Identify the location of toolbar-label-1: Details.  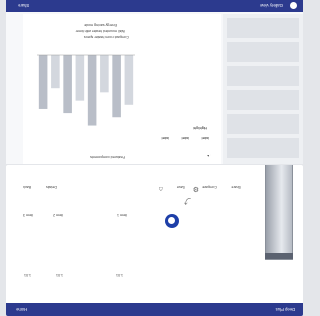
(51, 186).